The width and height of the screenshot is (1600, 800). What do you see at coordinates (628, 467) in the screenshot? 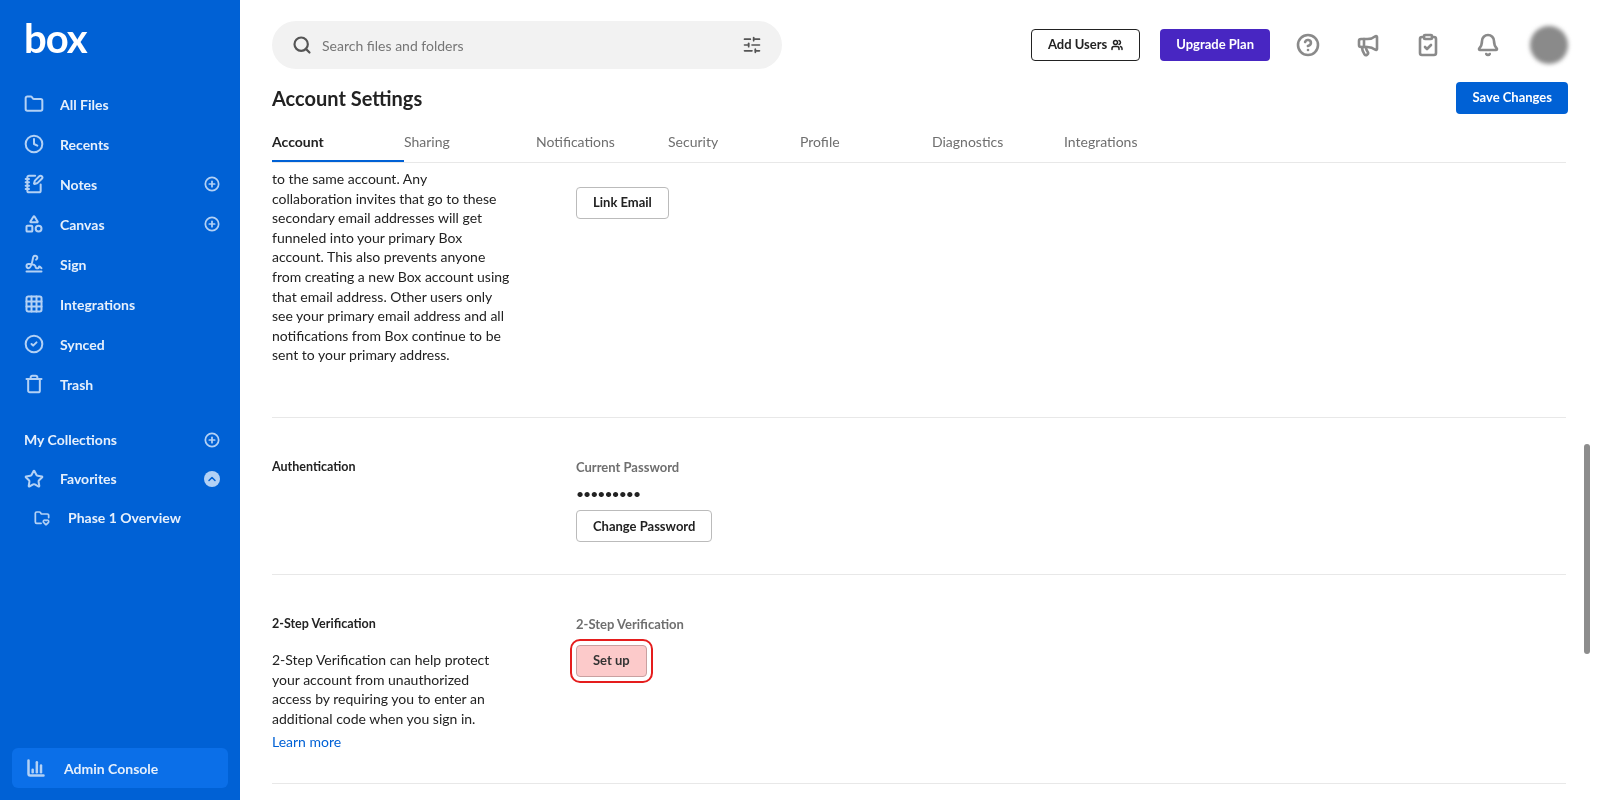
I see `field-label: Current Password` at bounding box center [628, 467].